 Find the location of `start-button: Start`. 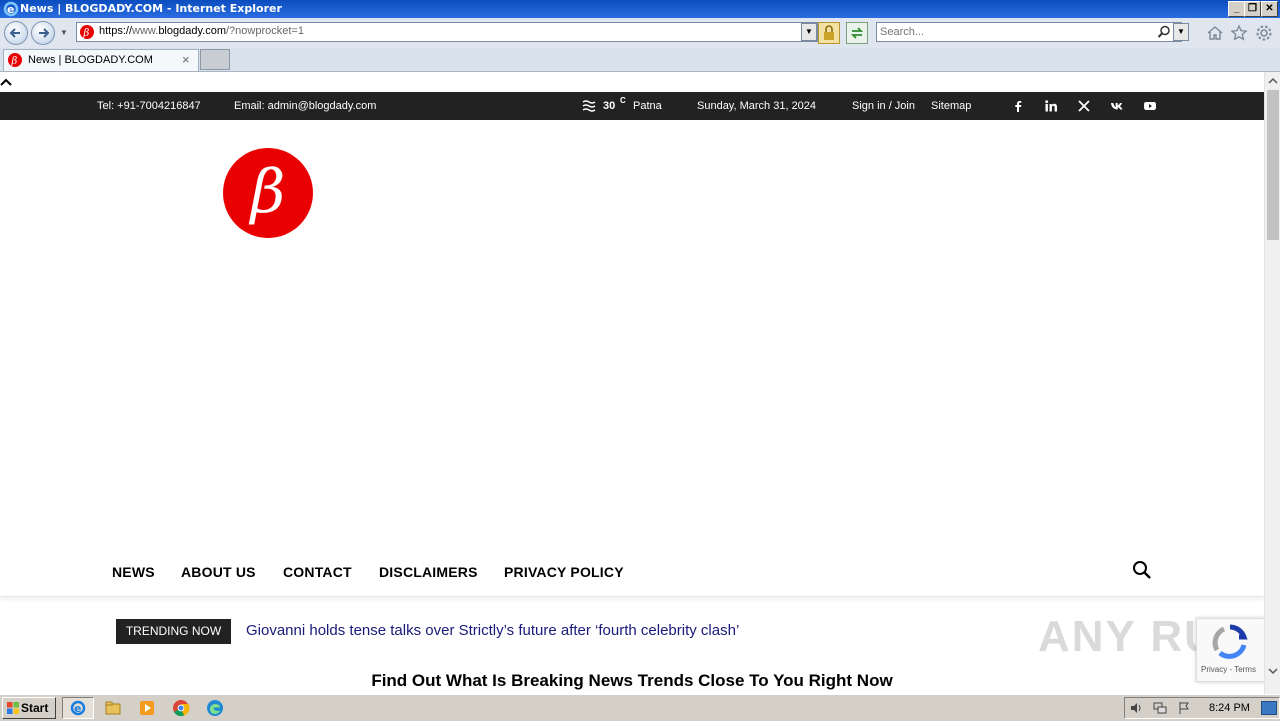

start-button: Start is located at coordinates (29, 708).